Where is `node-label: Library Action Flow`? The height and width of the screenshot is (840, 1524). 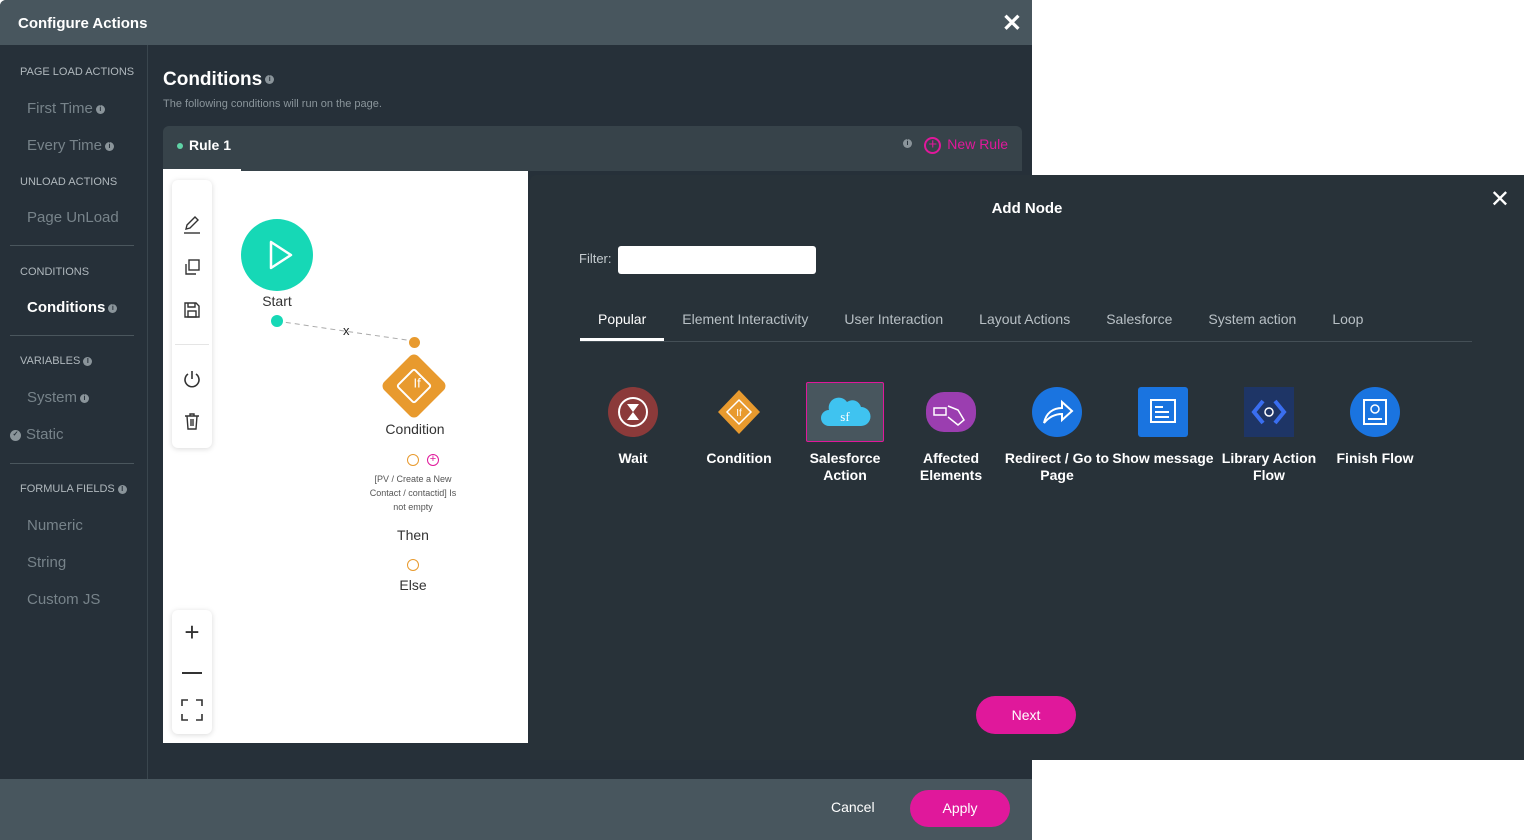
node-label: Library Action Flow is located at coordinates (1269, 466).